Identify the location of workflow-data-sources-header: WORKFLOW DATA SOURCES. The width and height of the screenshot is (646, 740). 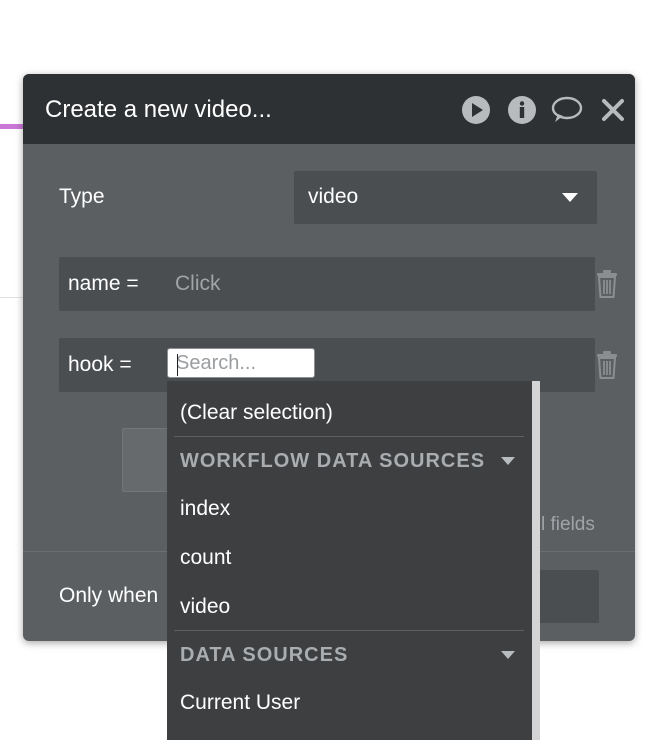
(332, 461).